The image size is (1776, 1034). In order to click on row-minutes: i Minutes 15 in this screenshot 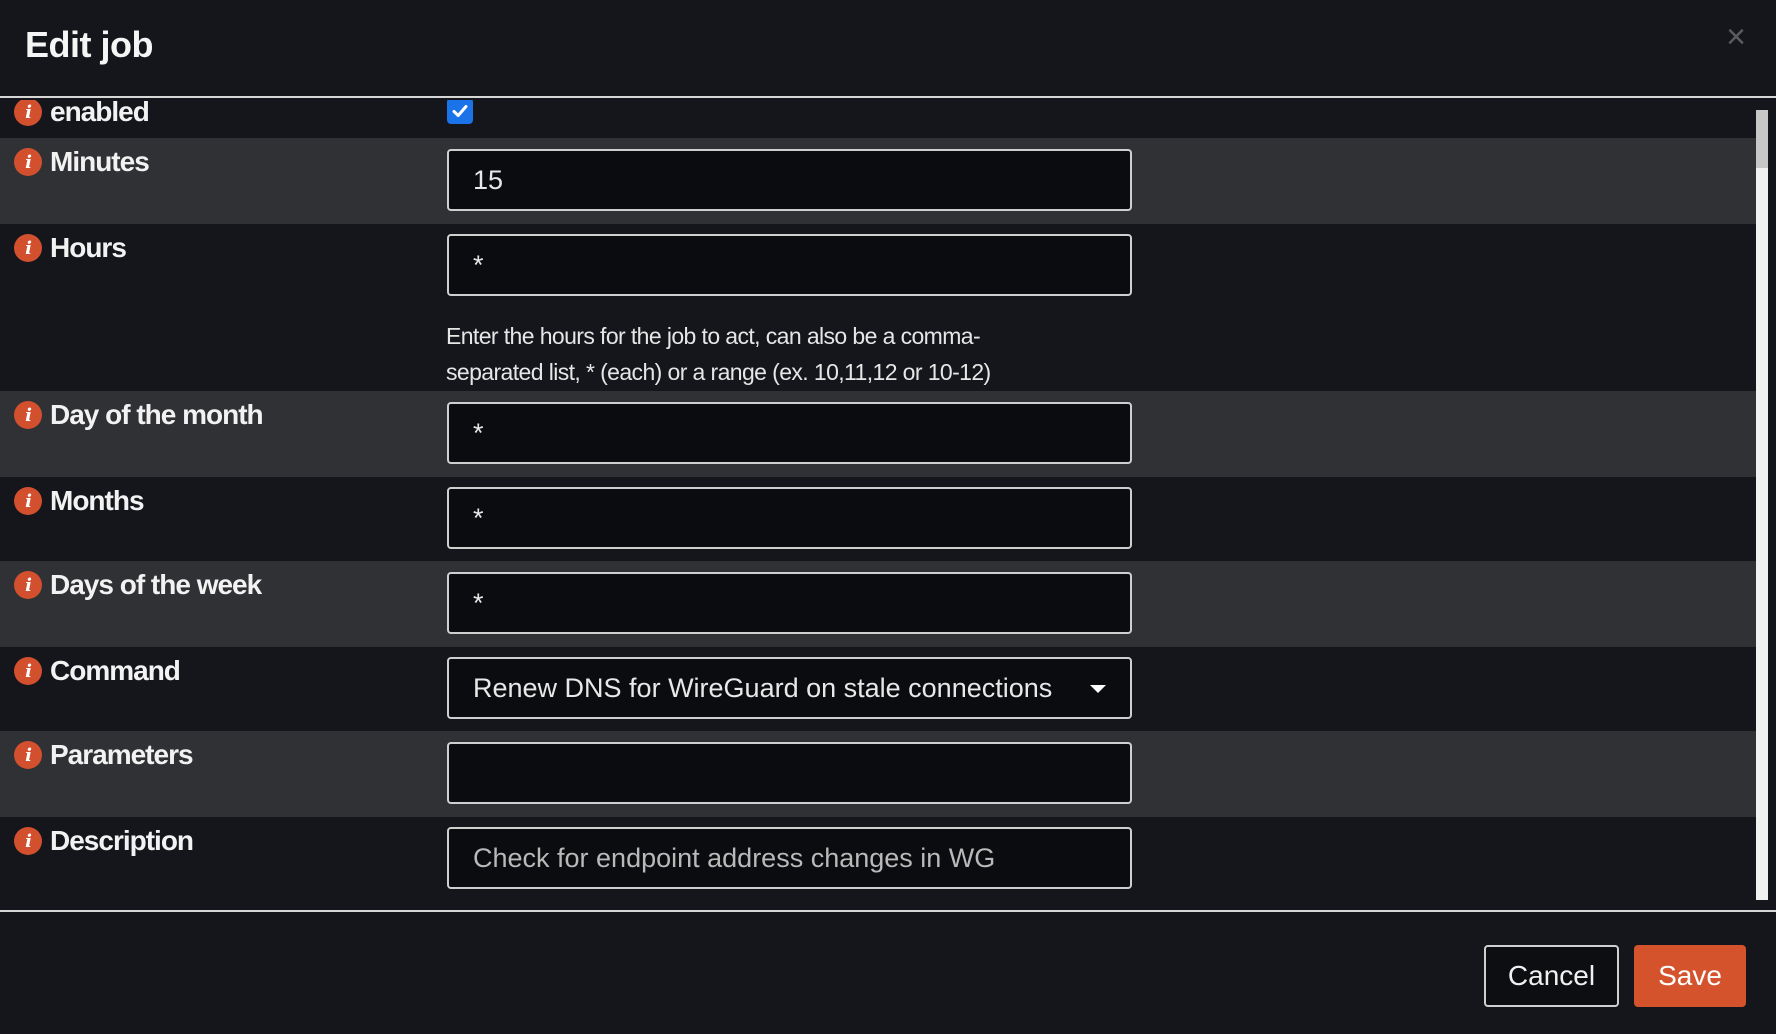, I will do `click(879, 181)`.